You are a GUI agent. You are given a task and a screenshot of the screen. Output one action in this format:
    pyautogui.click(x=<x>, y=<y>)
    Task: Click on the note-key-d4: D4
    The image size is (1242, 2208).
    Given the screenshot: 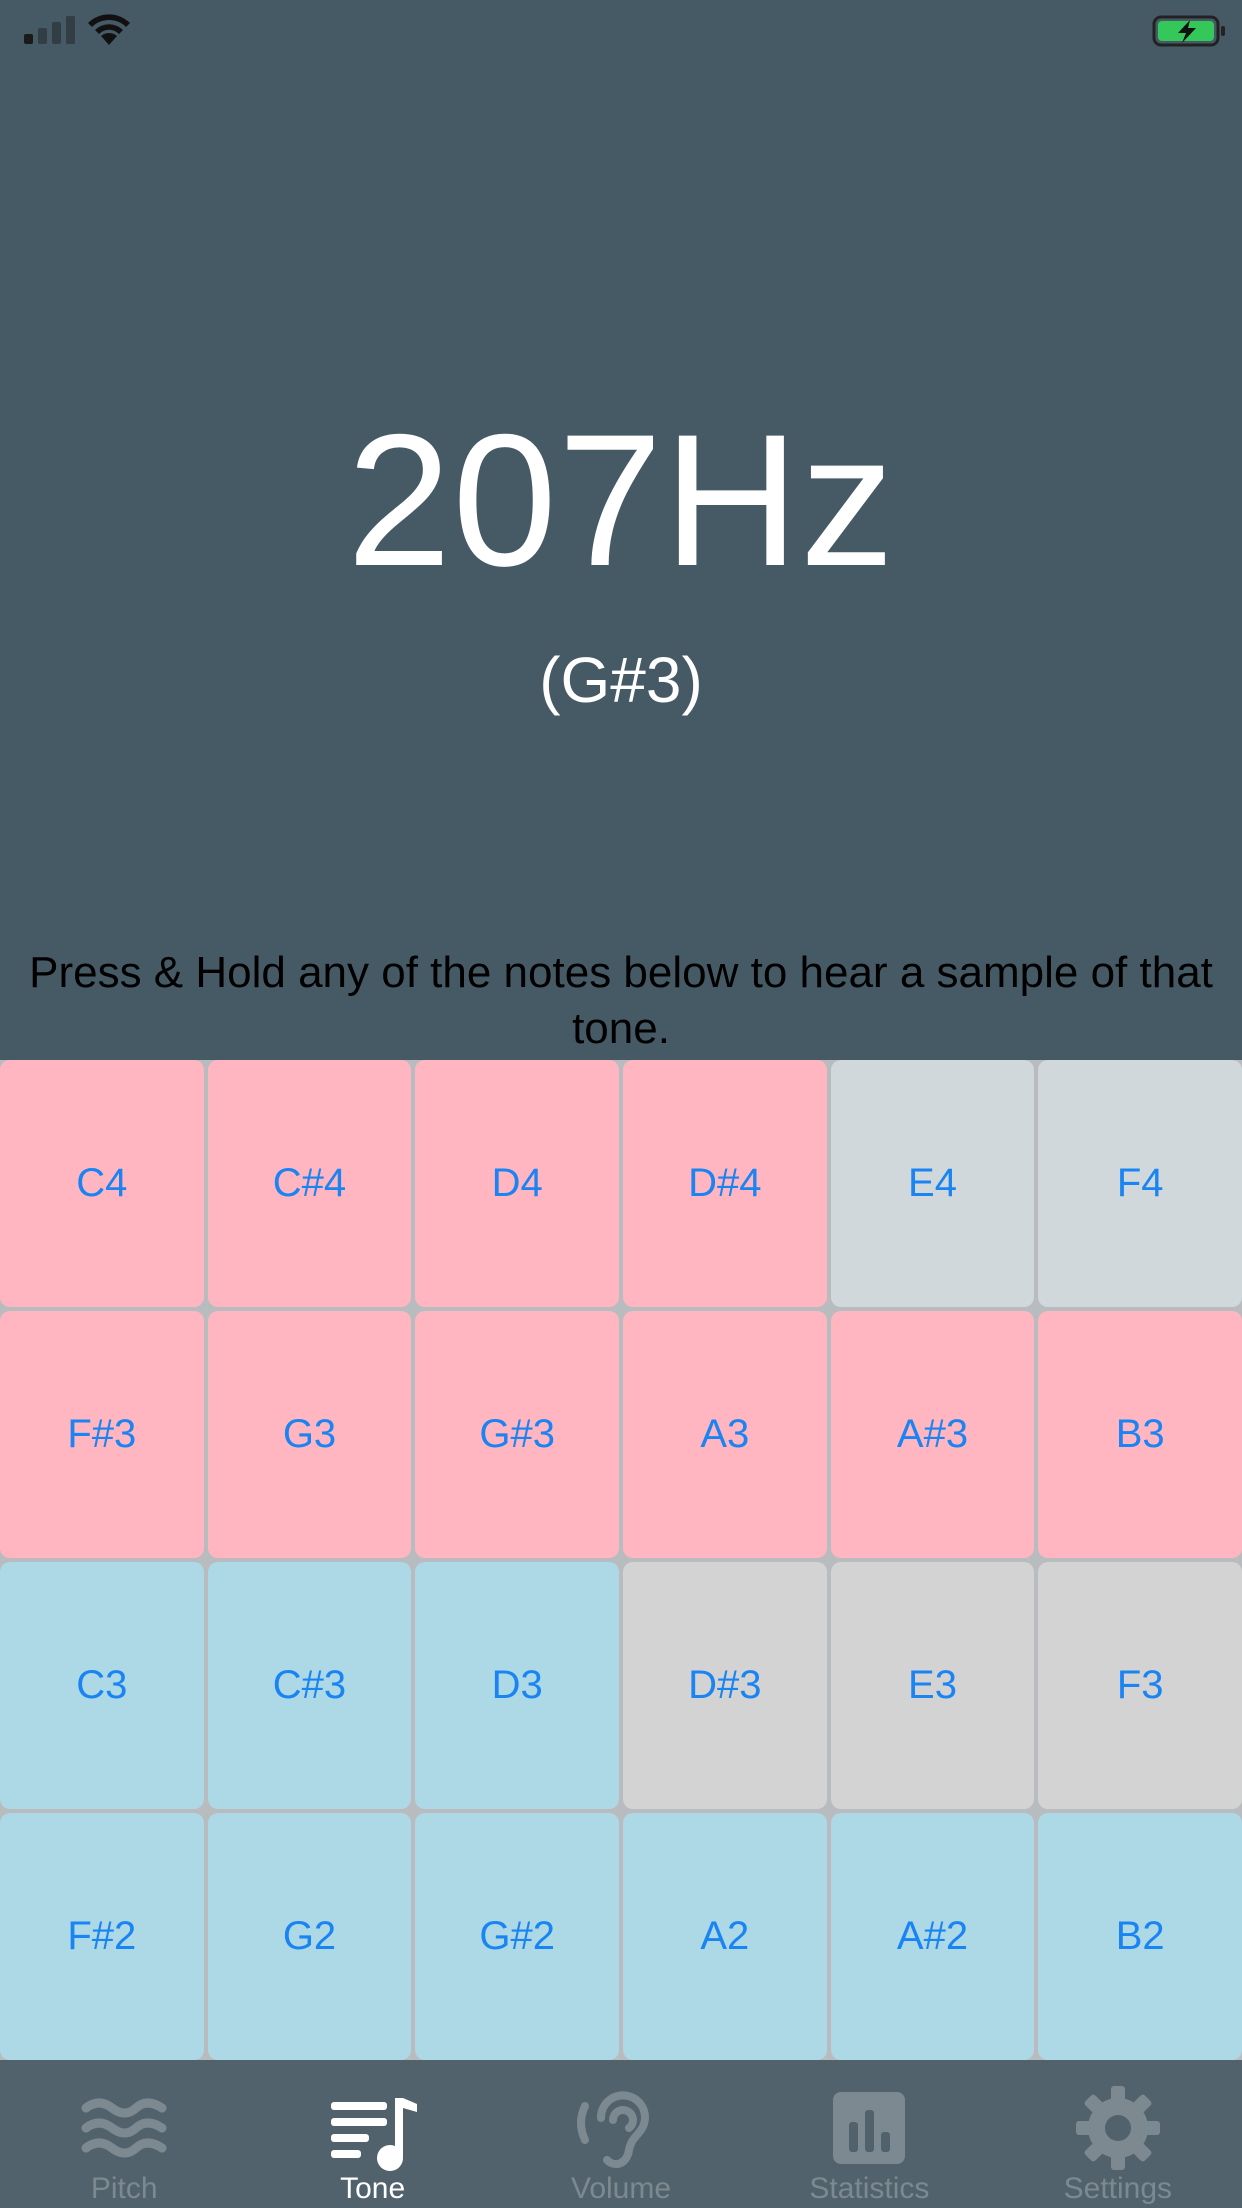 What is the action you would take?
    pyautogui.click(x=517, y=1183)
    